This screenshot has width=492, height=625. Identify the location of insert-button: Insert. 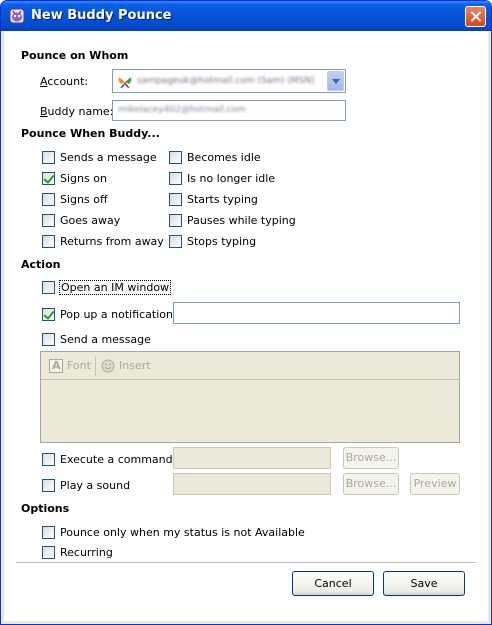
(135, 365).